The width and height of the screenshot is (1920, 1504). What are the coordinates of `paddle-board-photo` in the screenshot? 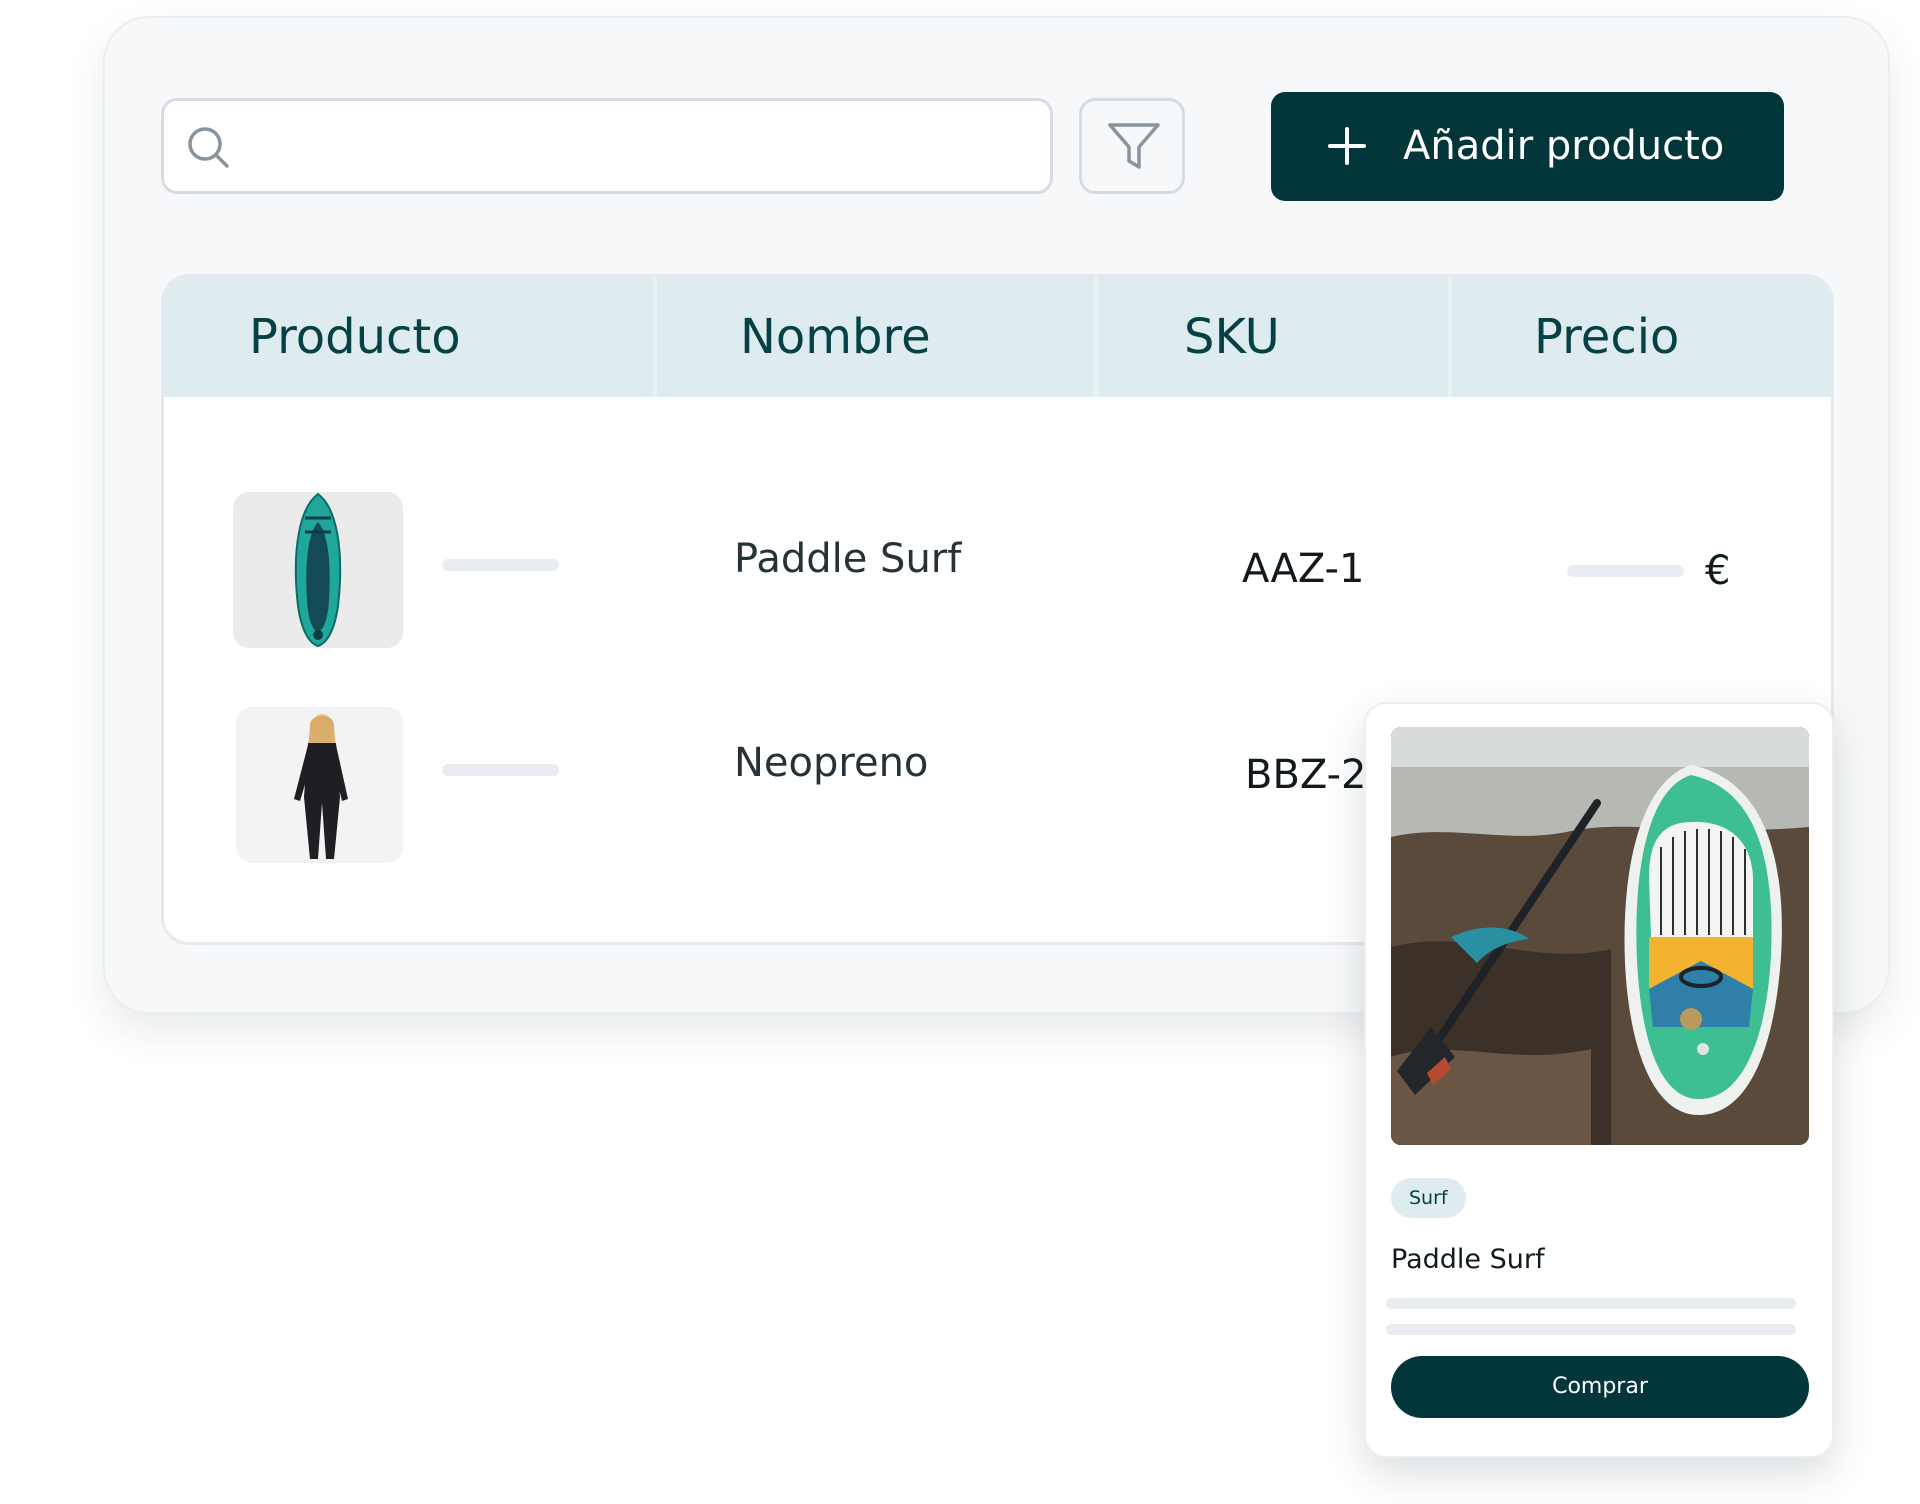 It's located at (1600, 936).